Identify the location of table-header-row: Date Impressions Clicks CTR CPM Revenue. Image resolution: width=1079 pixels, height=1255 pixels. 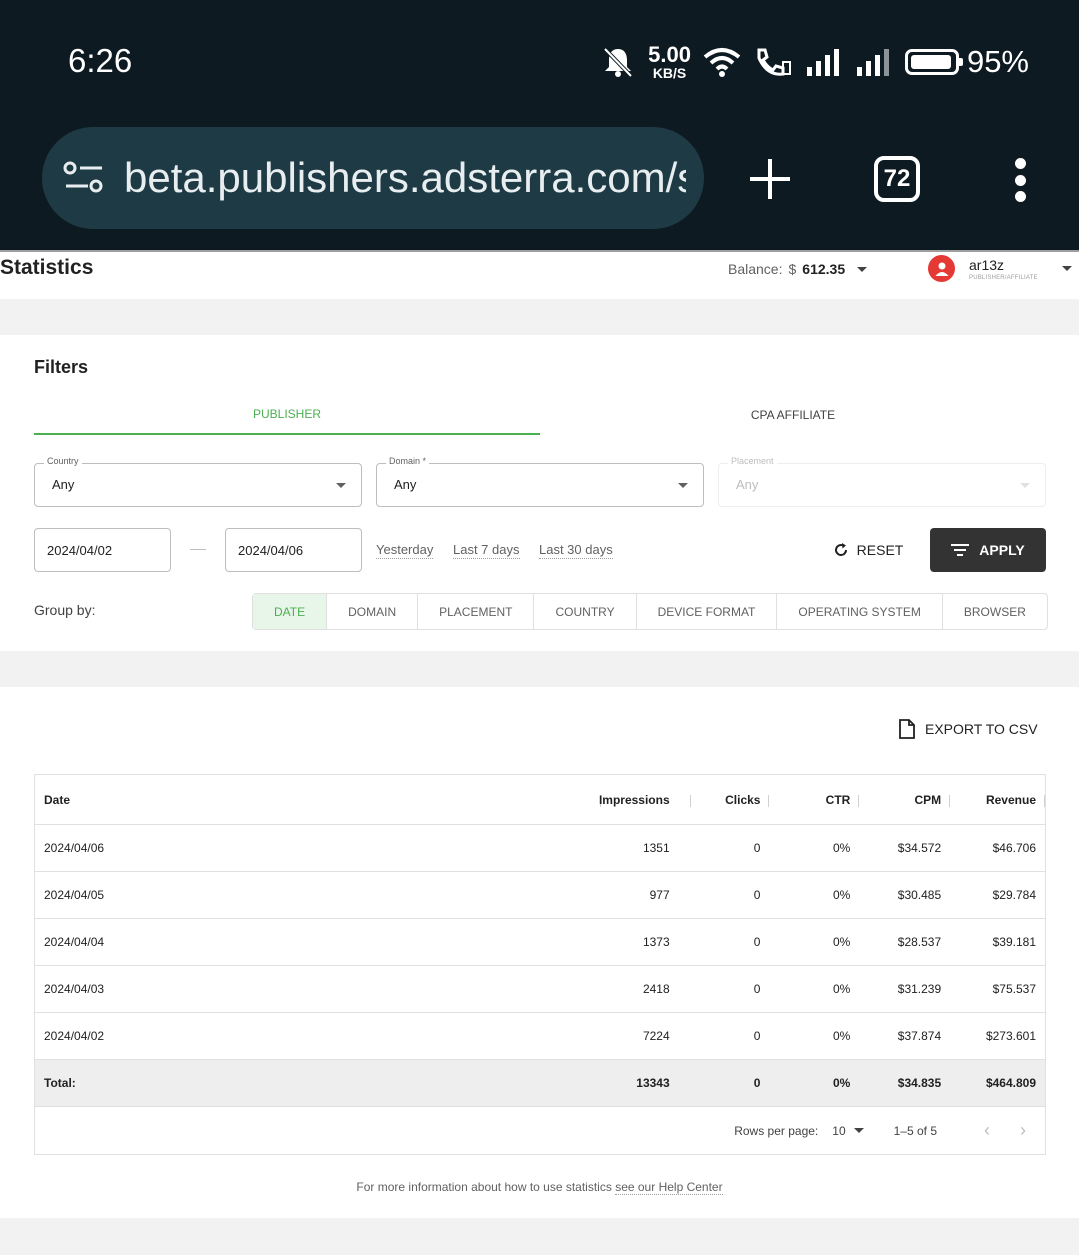
(540, 800).